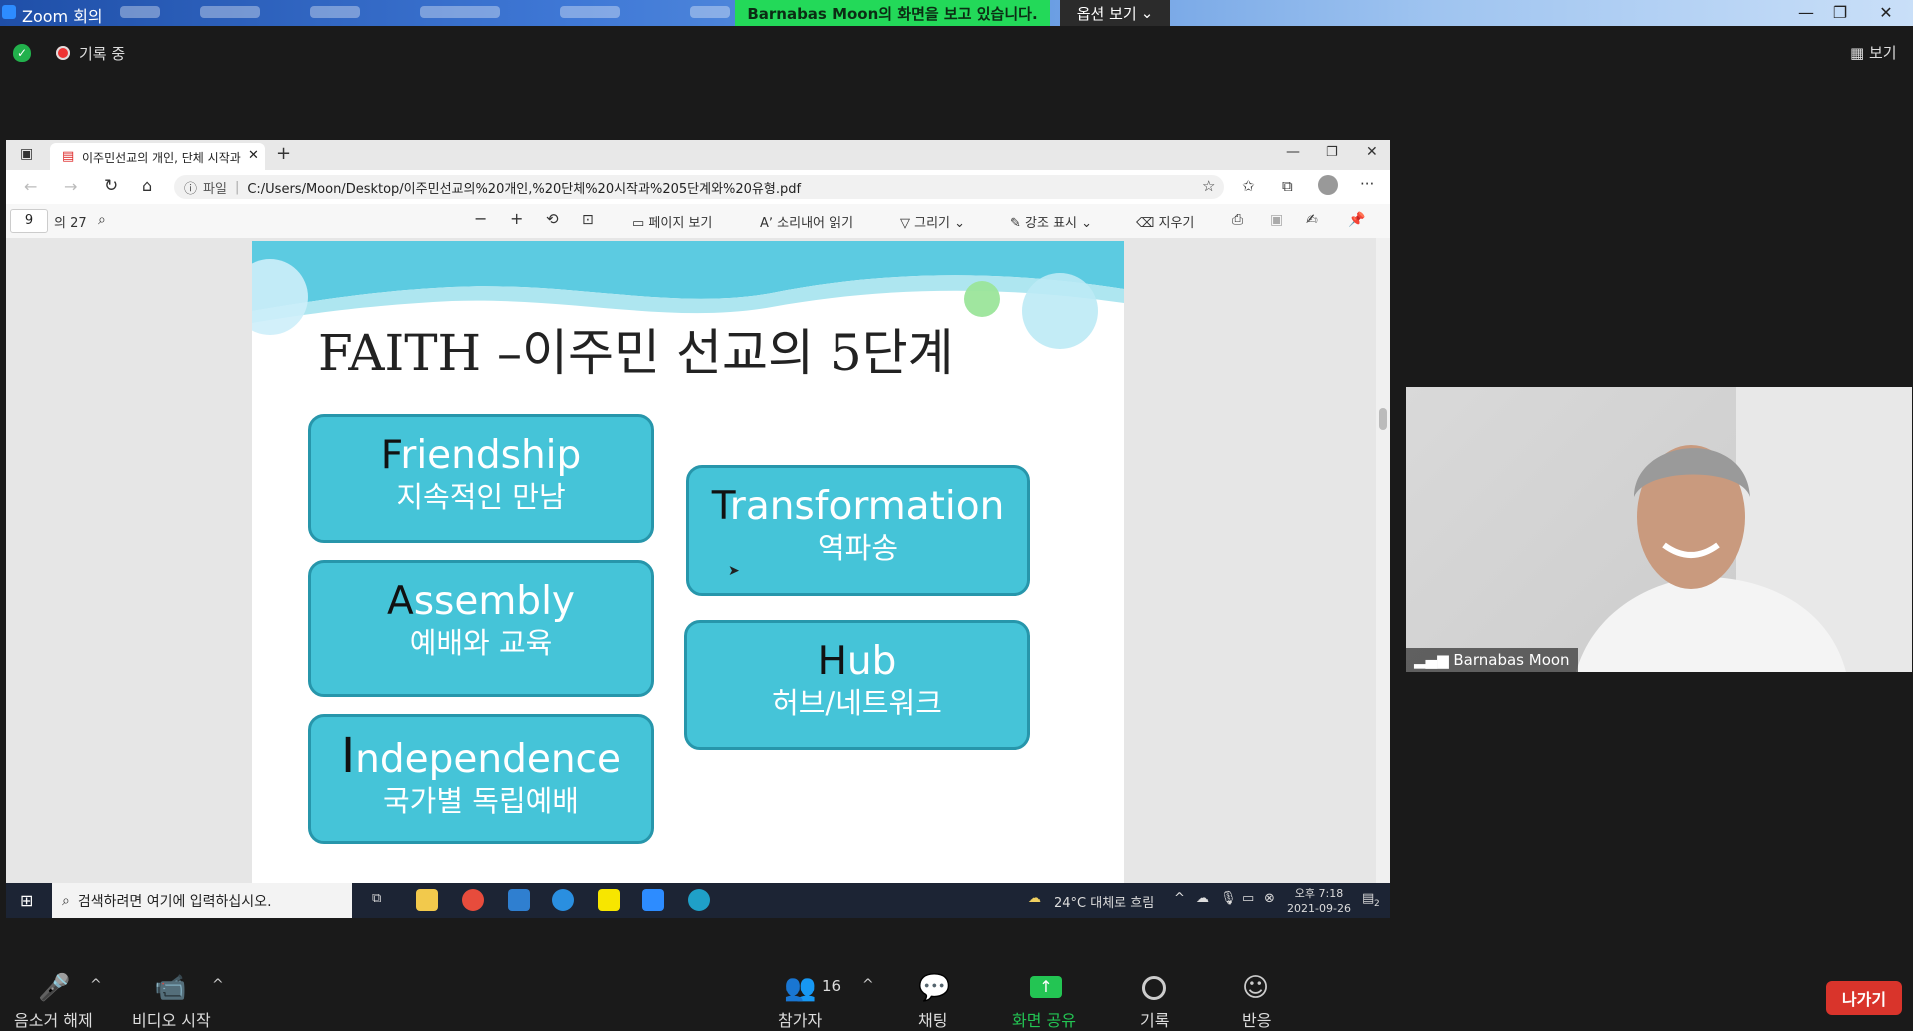 The image size is (1913, 1031). I want to click on record-button: 기록, so click(1154, 1019).